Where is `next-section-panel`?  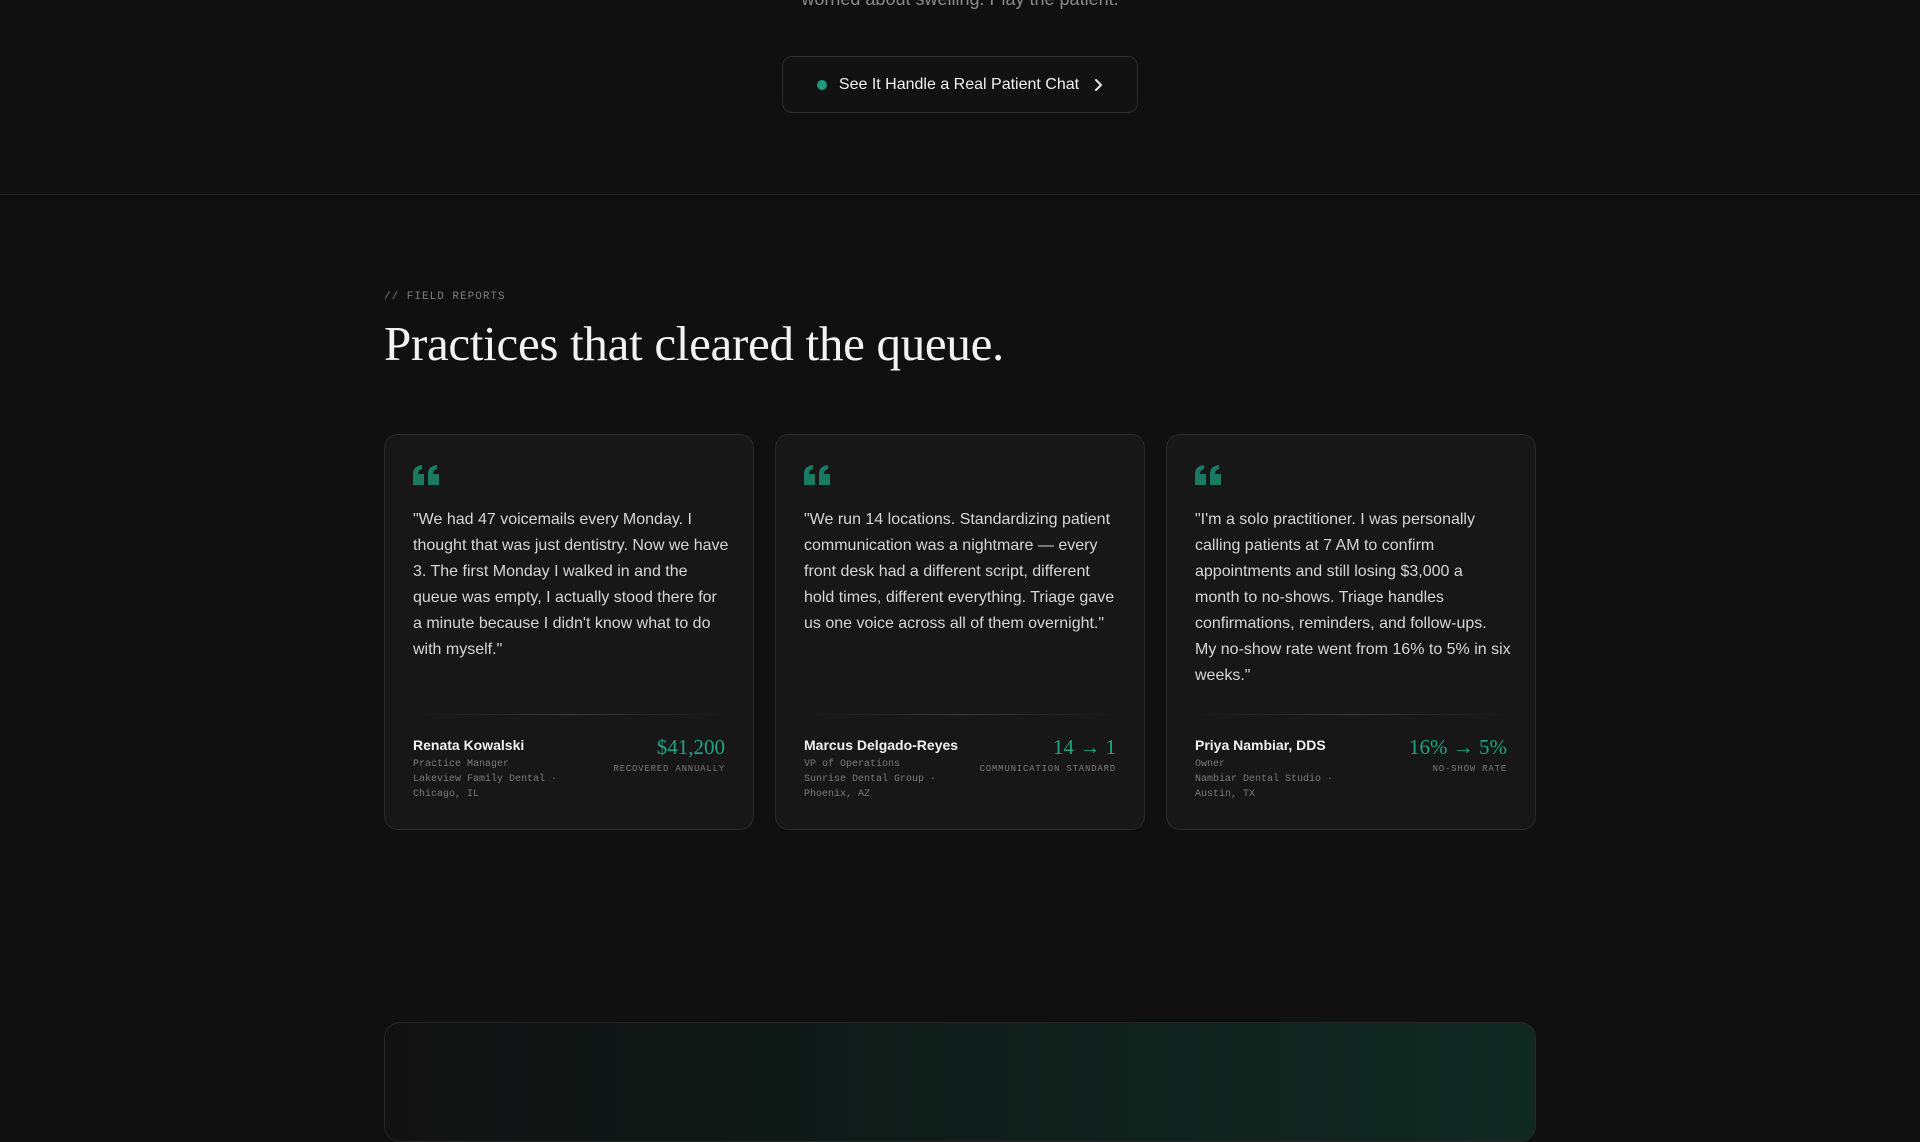
next-section-panel is located at coordinates (960, 1082).